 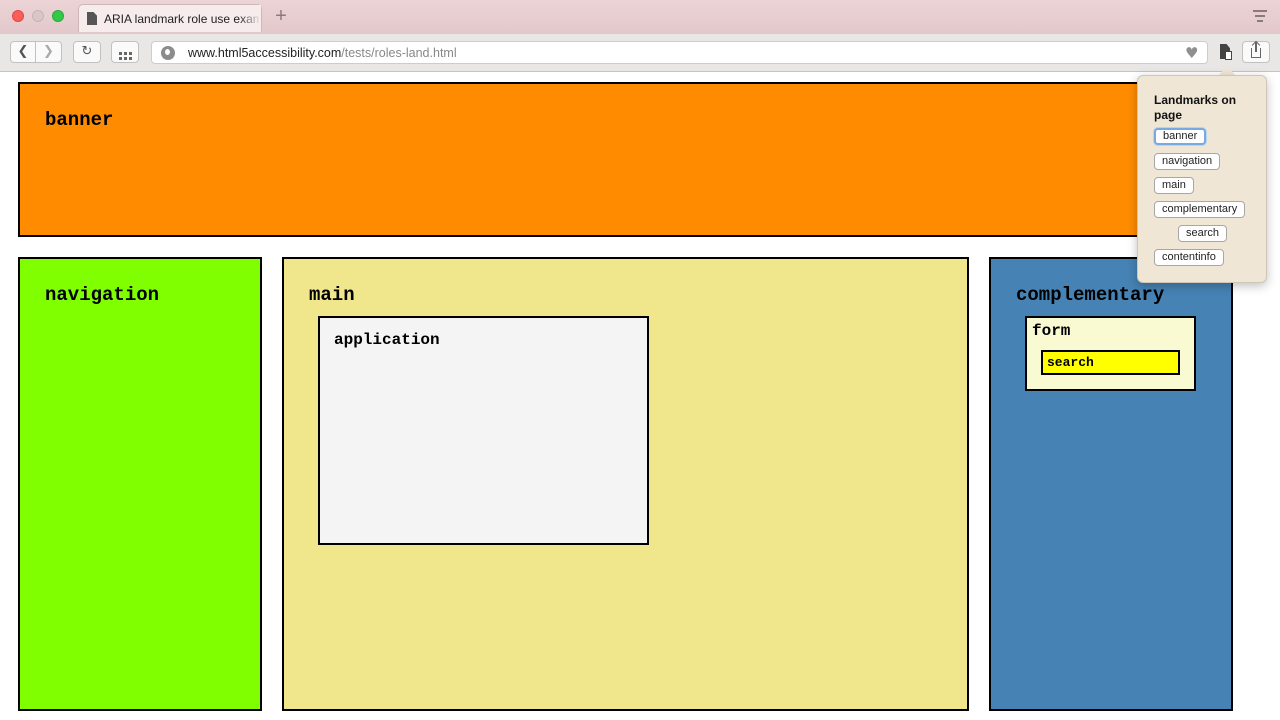 What do you see at coordinates (1110, 362) in the screenshot?
I see `search-region: search` at bounding box center [1110, 362].